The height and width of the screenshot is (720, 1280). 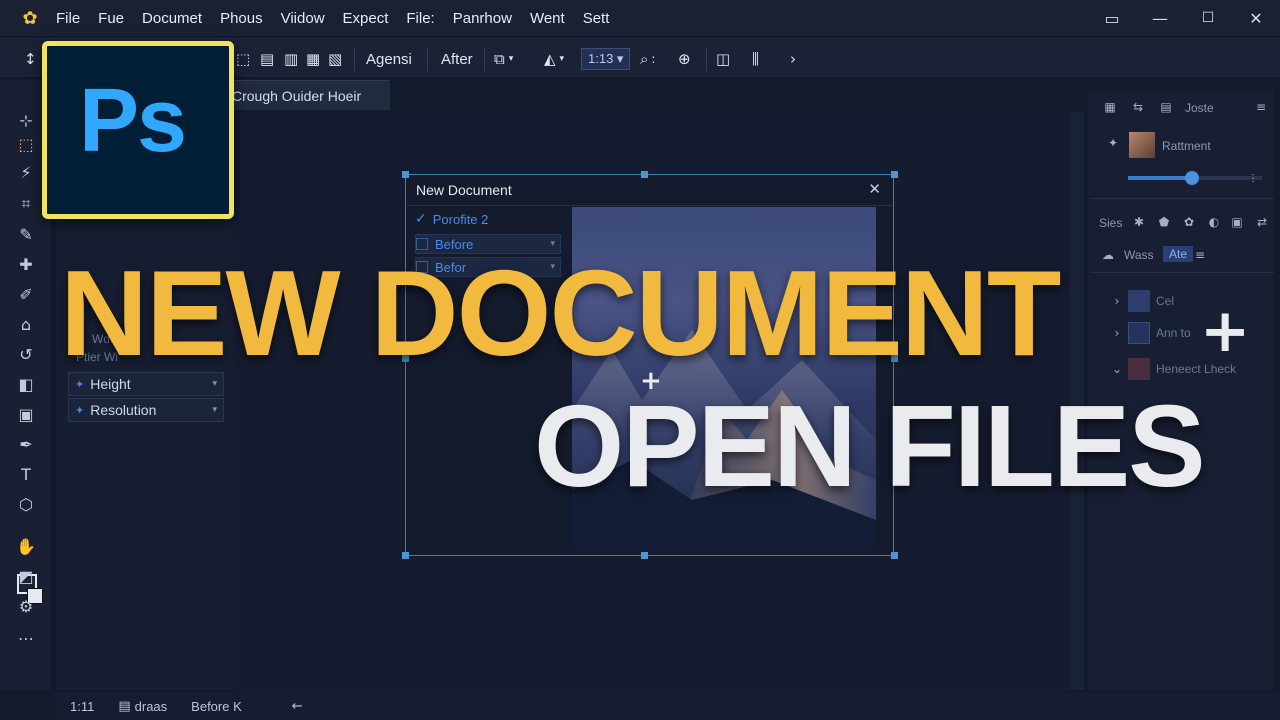 I want to click on brush-icon: ✐, so click(x=26, y=294).